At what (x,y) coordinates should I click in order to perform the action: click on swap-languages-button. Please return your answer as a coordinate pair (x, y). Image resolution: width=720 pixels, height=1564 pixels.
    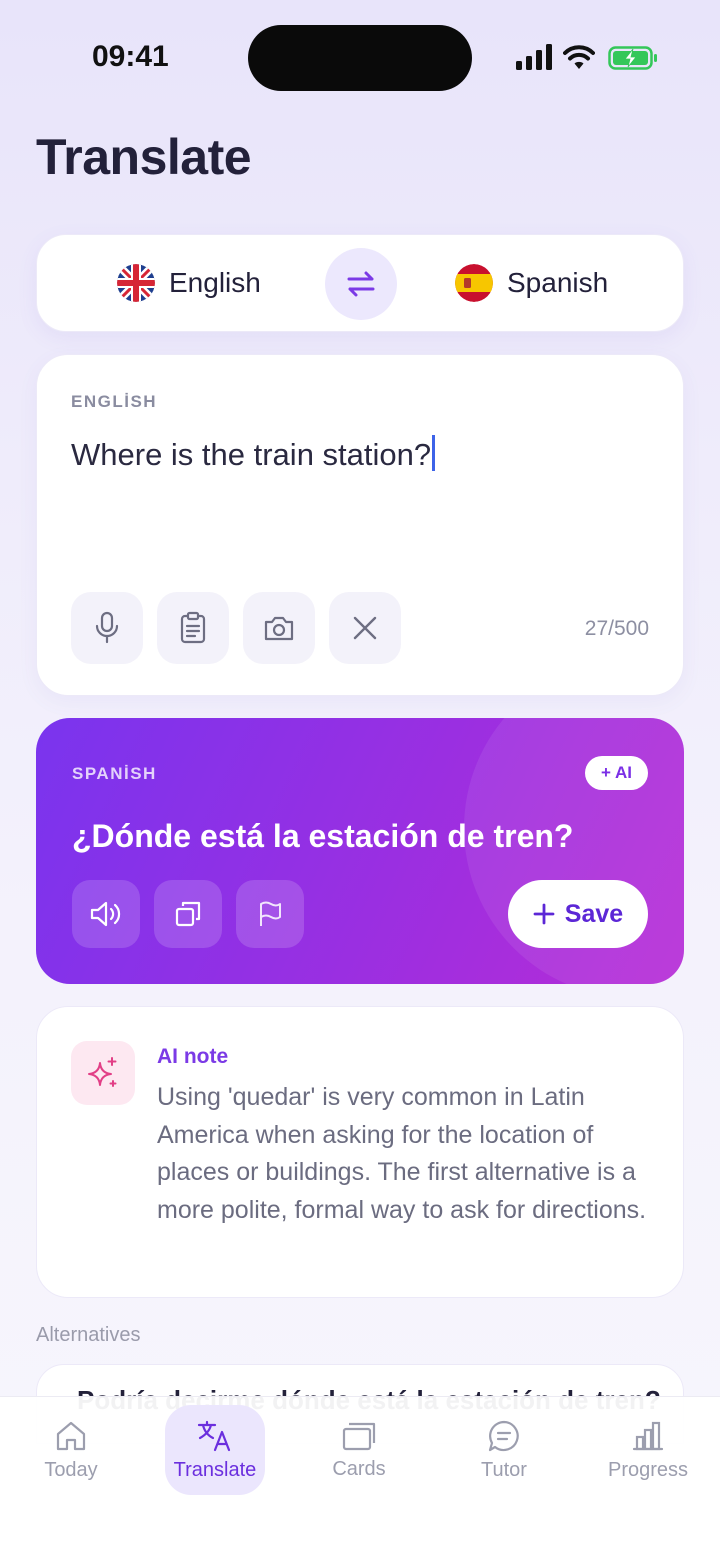
    Looking at the image, I should click on (361, 284).